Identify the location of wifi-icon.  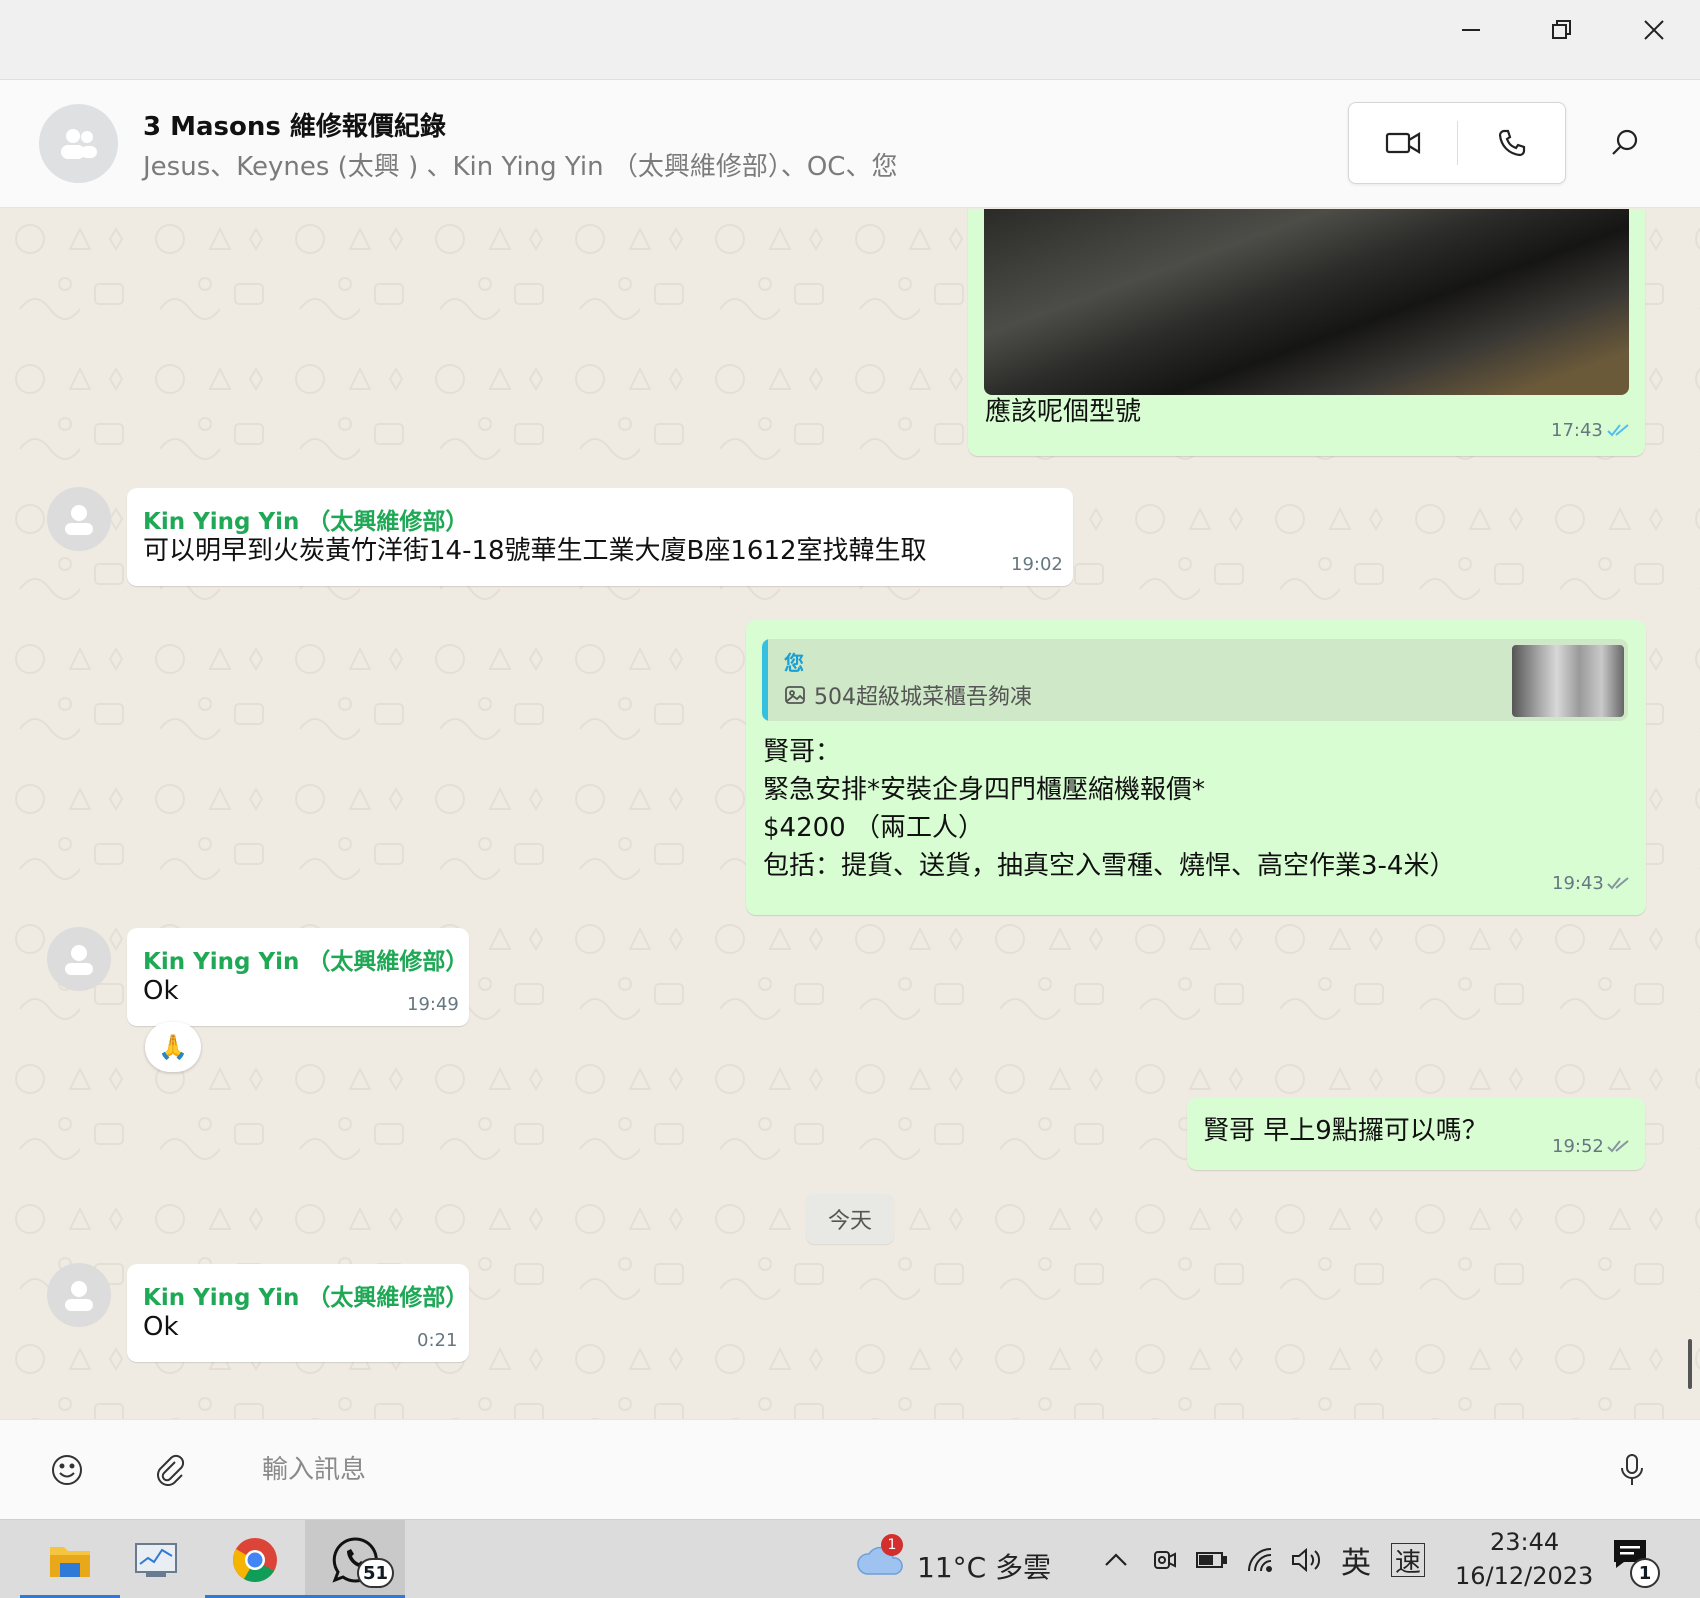
(1260, 1560).